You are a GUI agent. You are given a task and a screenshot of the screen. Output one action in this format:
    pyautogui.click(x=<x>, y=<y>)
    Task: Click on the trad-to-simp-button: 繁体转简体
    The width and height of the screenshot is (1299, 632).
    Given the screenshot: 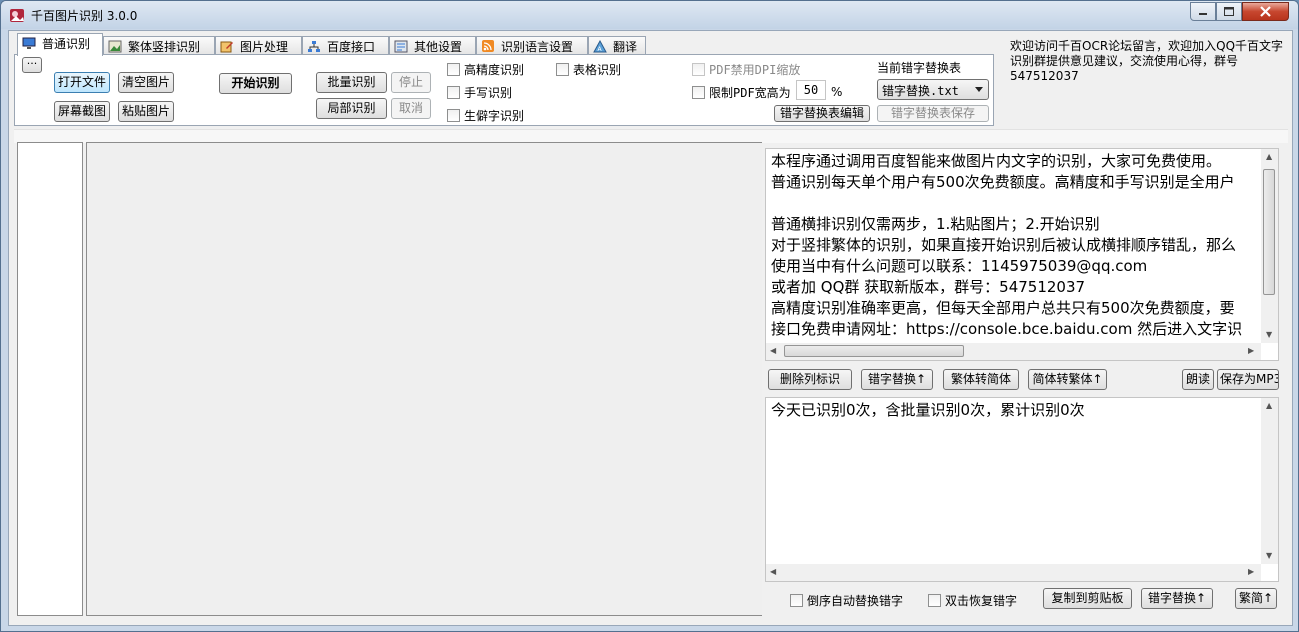 What is the action you would take?
    pyautogui.click(x=981, y=379)
    